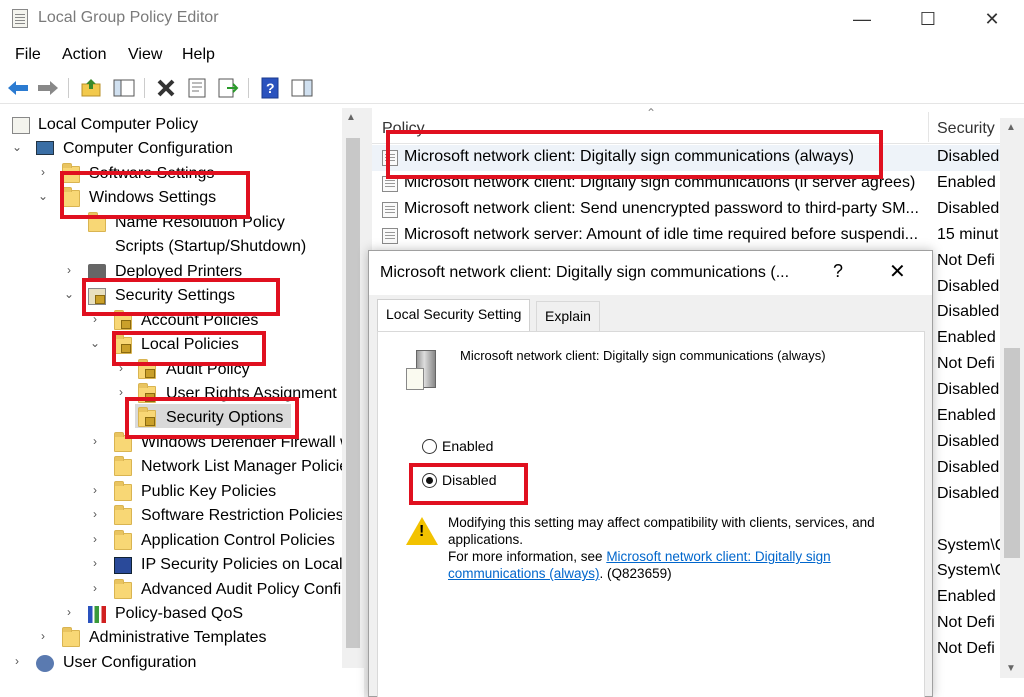 The height and width of the screenshot is (697, 1024). Describe the element at coordinates (189, 348) in the screenshot. I see `annotation-local-policies` at that location.